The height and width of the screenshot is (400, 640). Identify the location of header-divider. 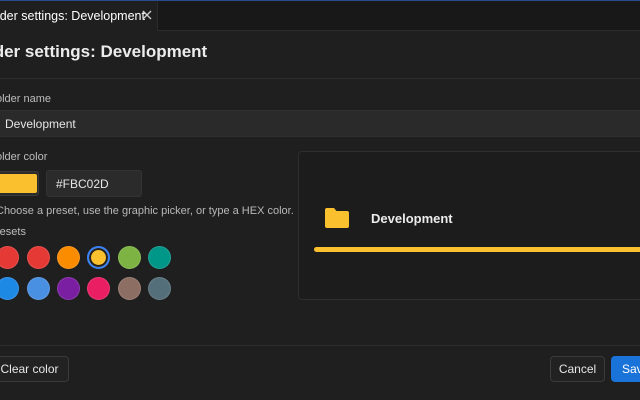
(320, 78).